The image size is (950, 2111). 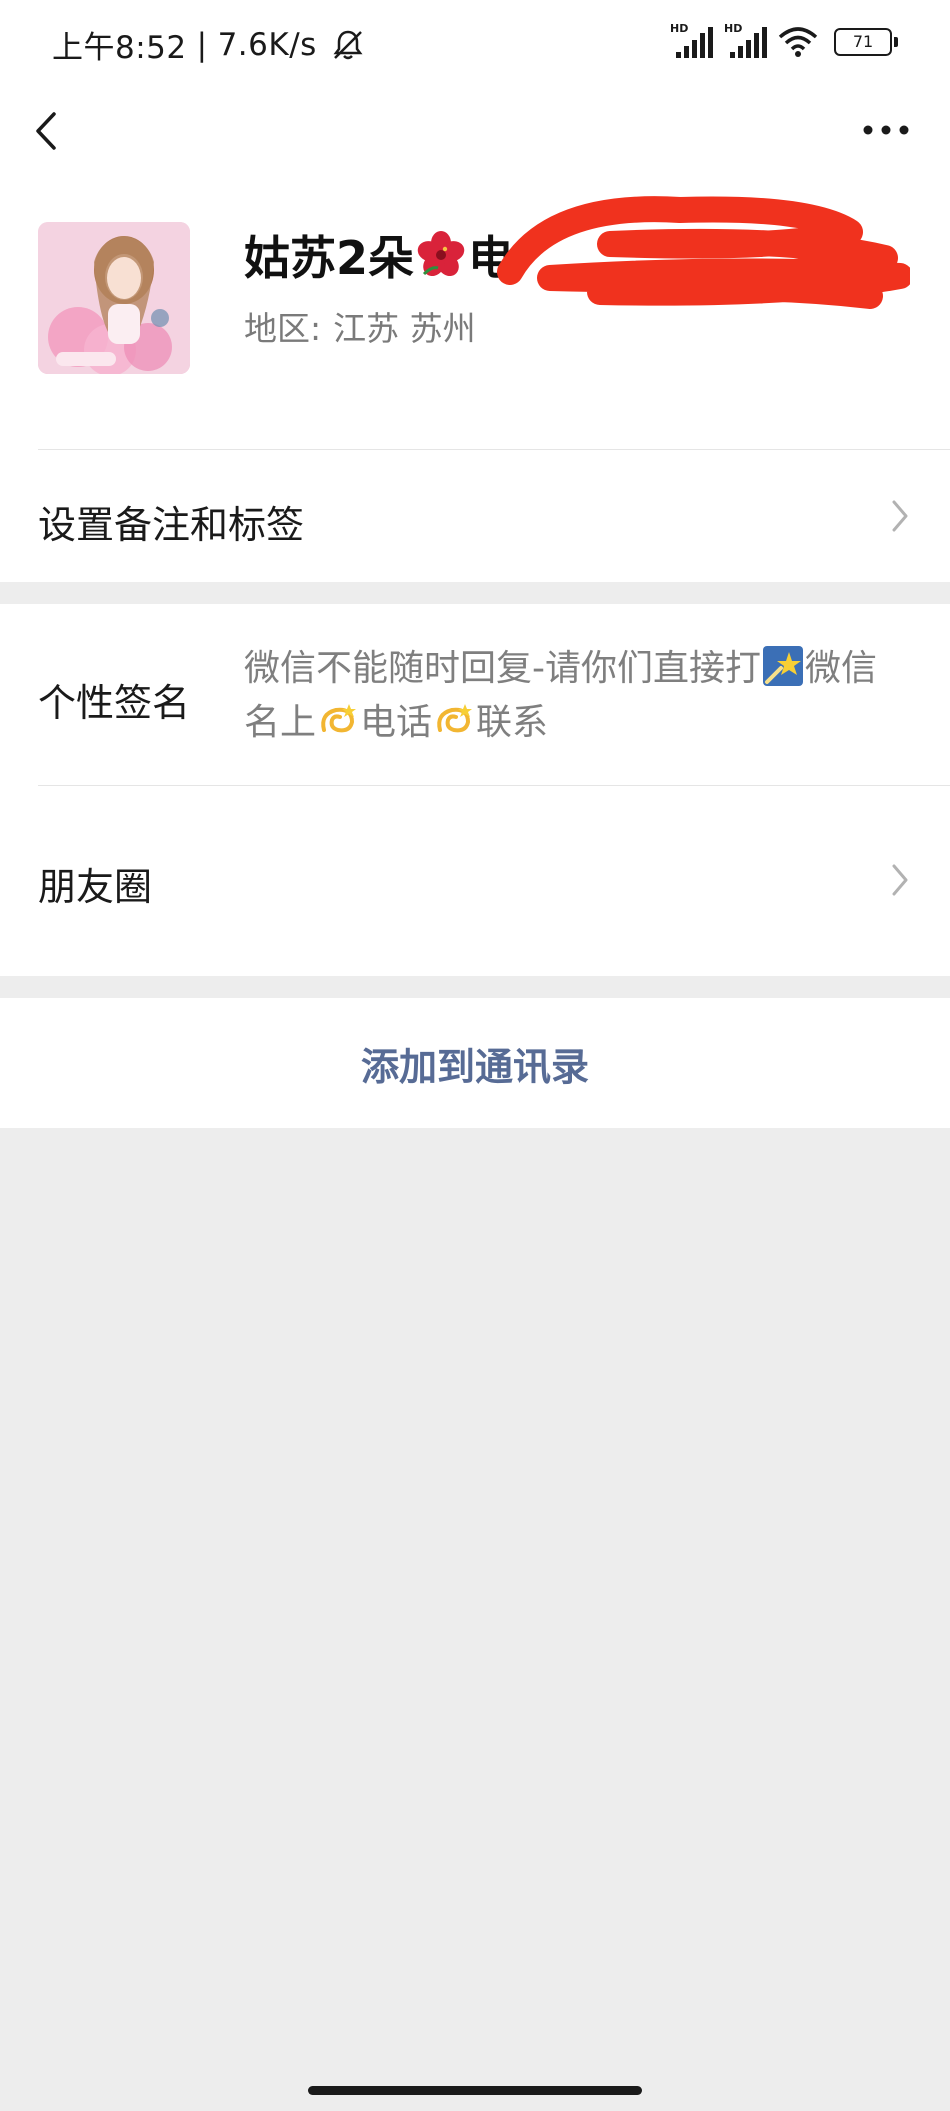 What do you see at coordinates (114, 703) in the screenshot?
I see `signature-label: 个性签名` at bounding box center [114, 703].